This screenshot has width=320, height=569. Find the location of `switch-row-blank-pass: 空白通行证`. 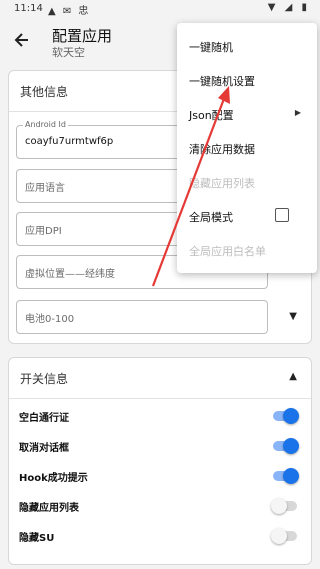

switch-row-blank-pass: 空白通行证 is located at coordinates (160, 416).